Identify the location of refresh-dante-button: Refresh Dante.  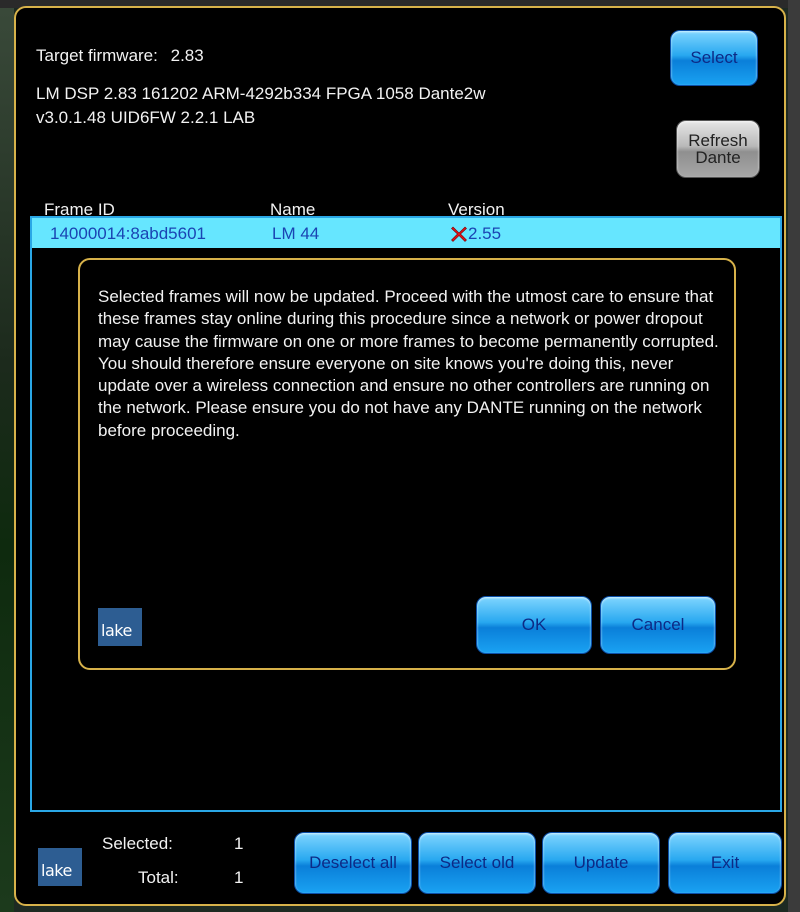
(718, 149).